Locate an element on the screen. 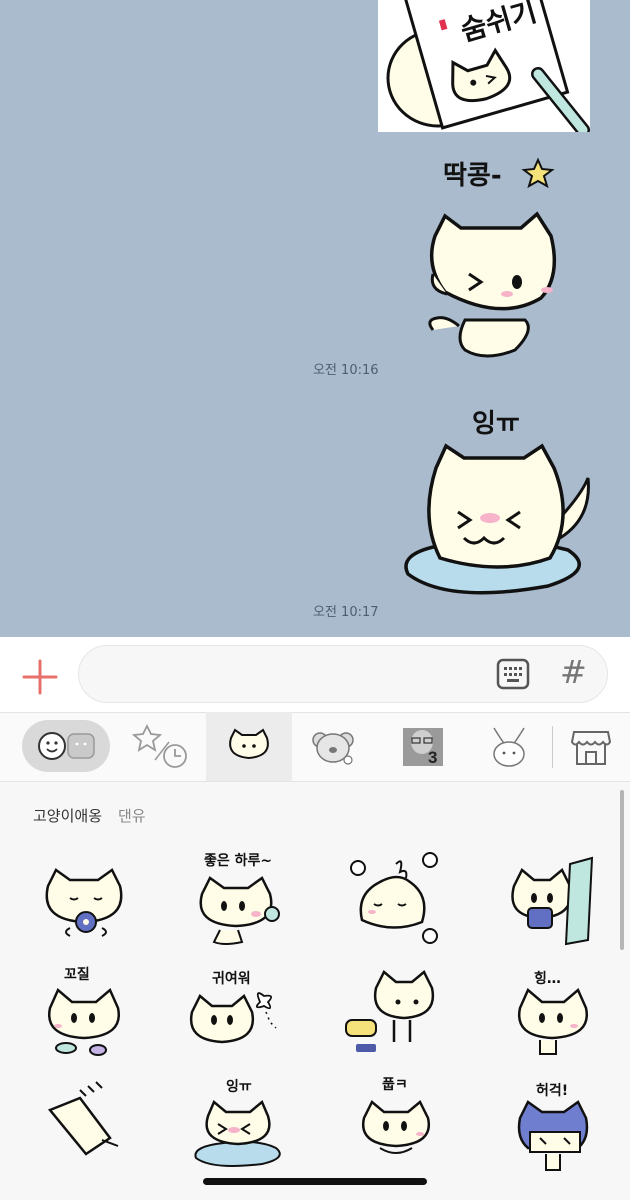  cat-holding-paper-sticker: 숨쉬기 is located at coordinates (484, 68).